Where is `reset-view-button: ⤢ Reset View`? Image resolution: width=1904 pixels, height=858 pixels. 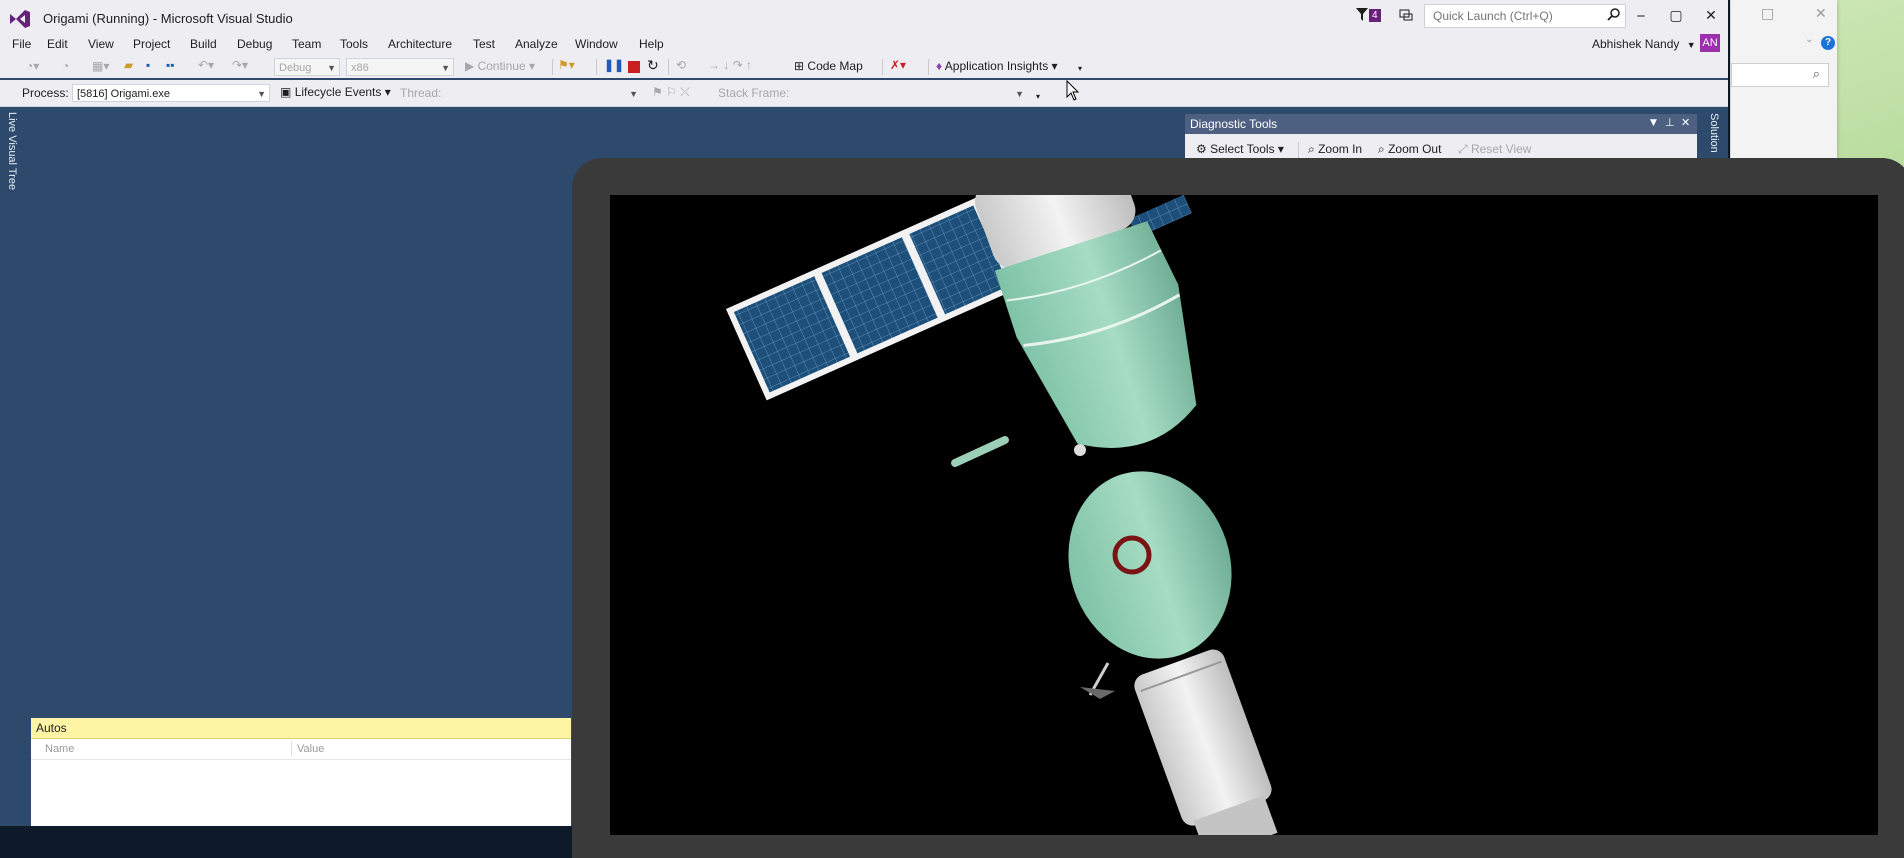
reset-view-button: ⤢ Reset View is located at coordinates (1494, 149).